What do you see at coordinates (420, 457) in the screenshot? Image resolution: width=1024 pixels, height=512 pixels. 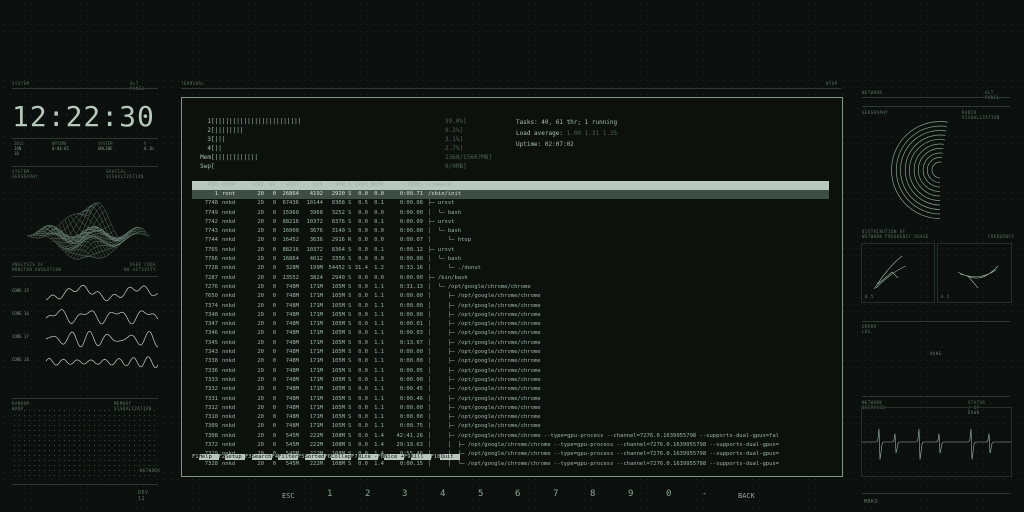 I see `fkey-label: Kill` at bounding box center [420, 457].